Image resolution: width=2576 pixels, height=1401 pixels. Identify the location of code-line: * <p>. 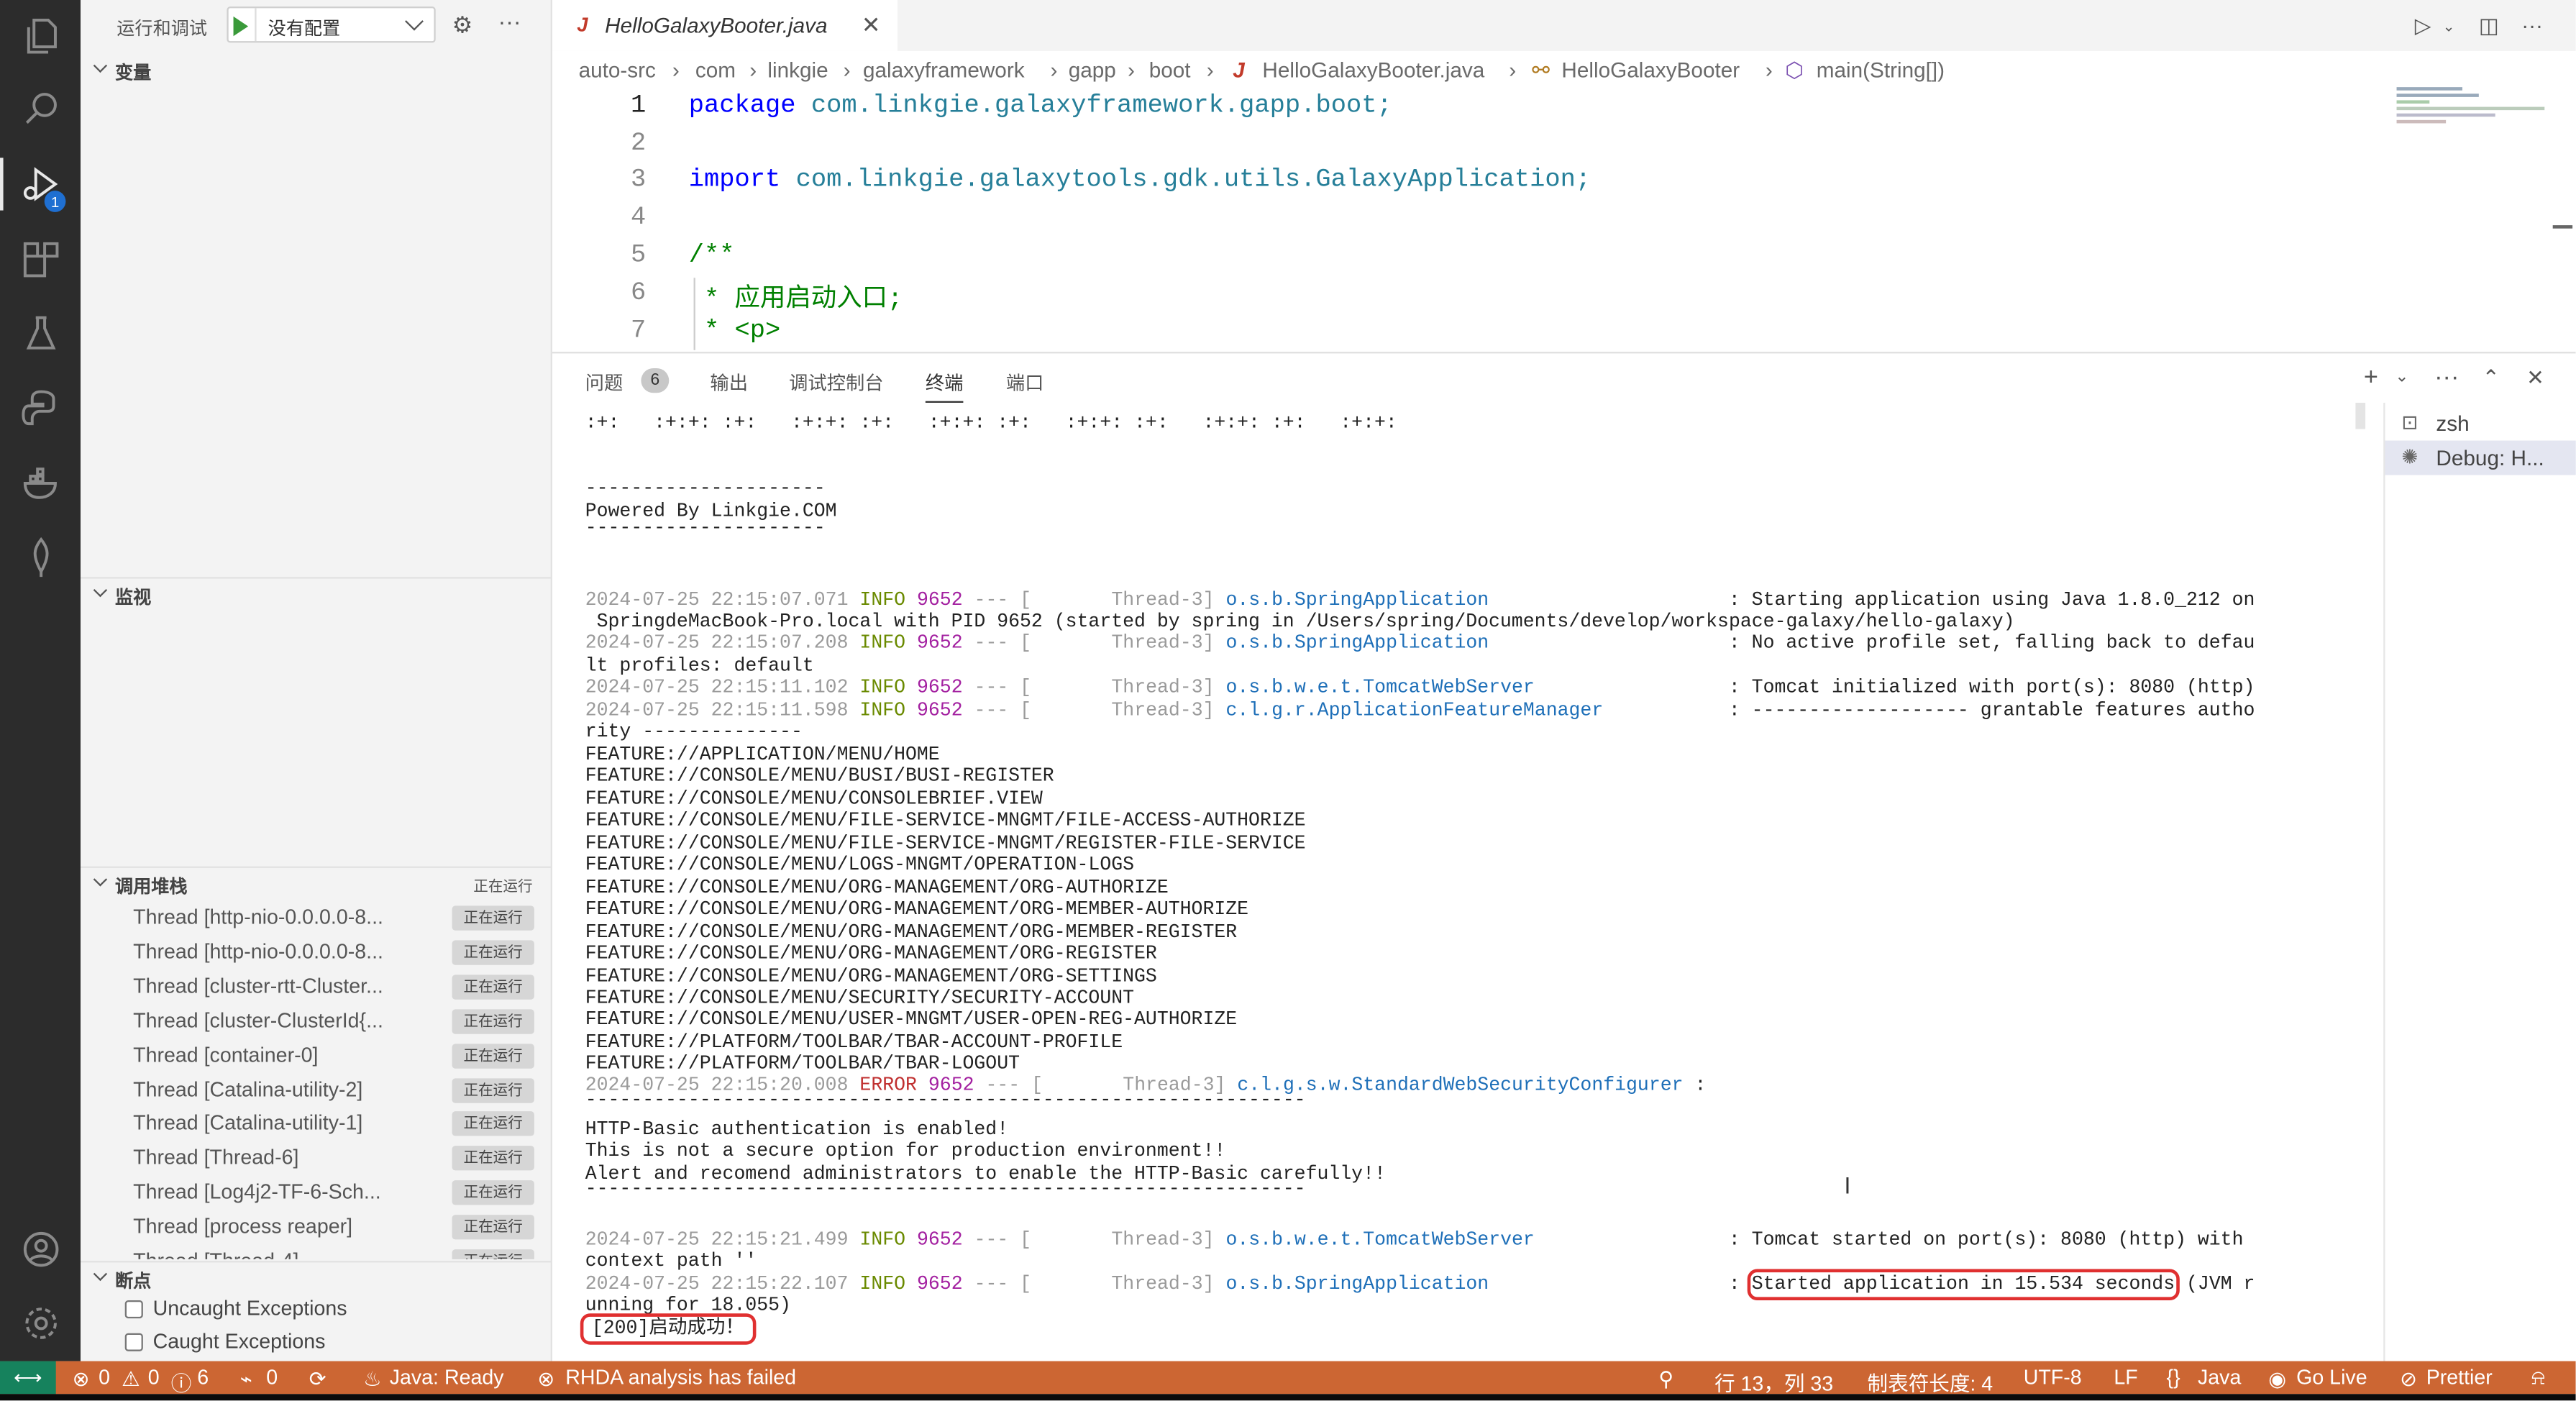
(734, 330).